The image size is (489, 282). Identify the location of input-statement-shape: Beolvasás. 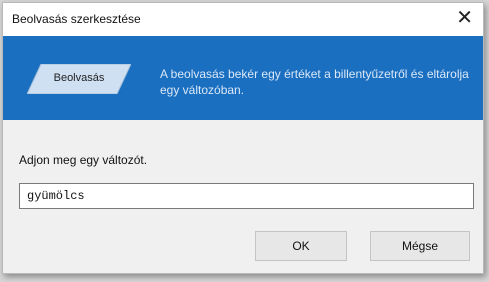
(79, 79).